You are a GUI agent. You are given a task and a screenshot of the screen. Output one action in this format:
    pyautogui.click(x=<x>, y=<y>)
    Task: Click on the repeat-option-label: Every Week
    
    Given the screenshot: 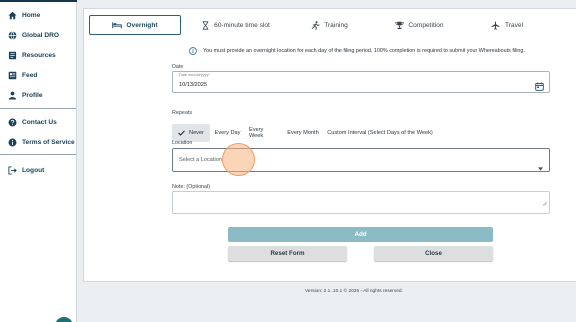 What is the action you would take?
    pyautogui.click(x=256, y=133)
    